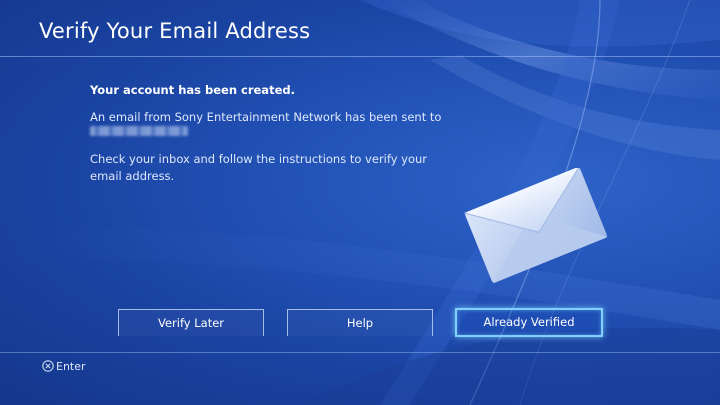 This screenshot has width=720, height=405. I want to click on envelope-icon, so click(536, 225).